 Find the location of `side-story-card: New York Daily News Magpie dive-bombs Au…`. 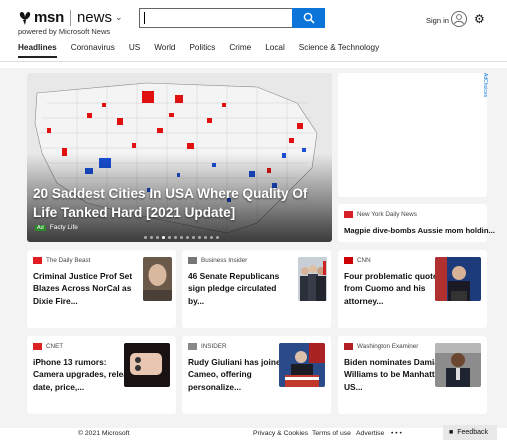

side-story-card: New York Daily News Magpie dive-bombs Au… is located at coordinates (416, 223).